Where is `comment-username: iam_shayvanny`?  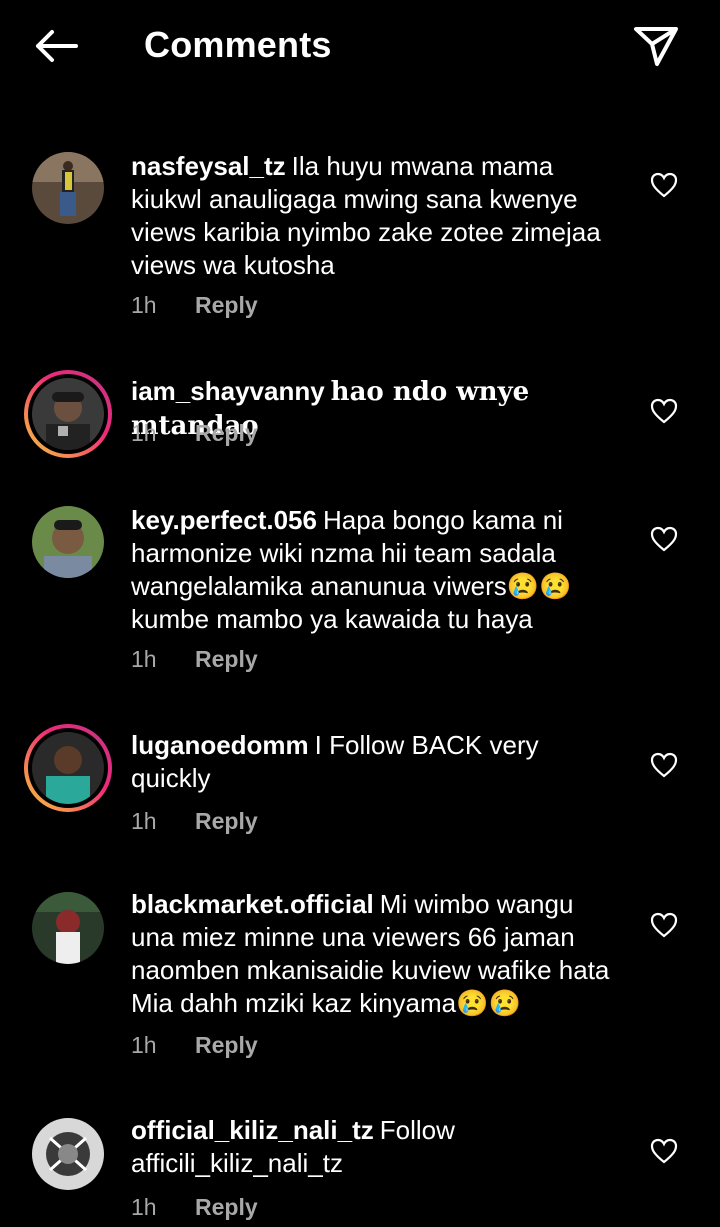 comment-username: iam_shayvanny is located at coordinates (228, 391).